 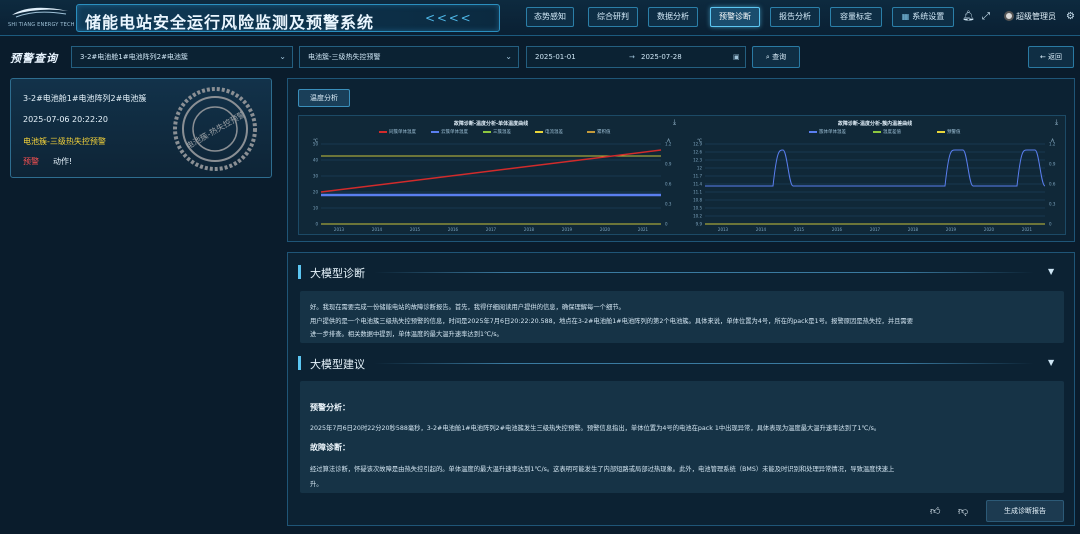 I want to click on tab-temperature-analysis: 温度分析, so click(x=324, y=98).